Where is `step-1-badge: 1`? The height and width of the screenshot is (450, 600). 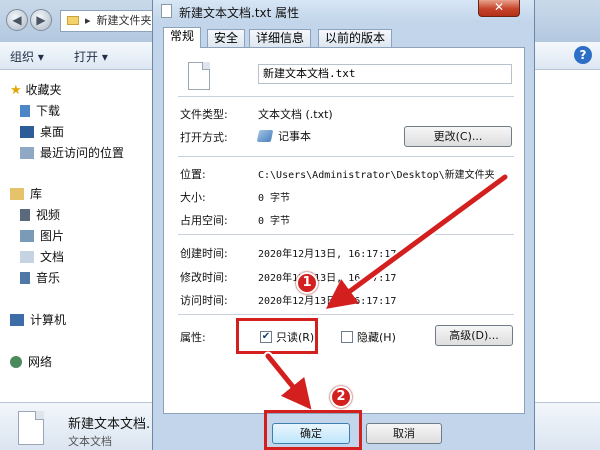 step-1-badge: 1 is located at coordinates (307, 283).